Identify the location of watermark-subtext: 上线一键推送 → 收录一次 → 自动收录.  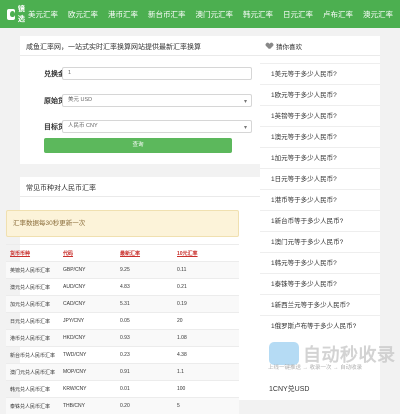
(315, 368).